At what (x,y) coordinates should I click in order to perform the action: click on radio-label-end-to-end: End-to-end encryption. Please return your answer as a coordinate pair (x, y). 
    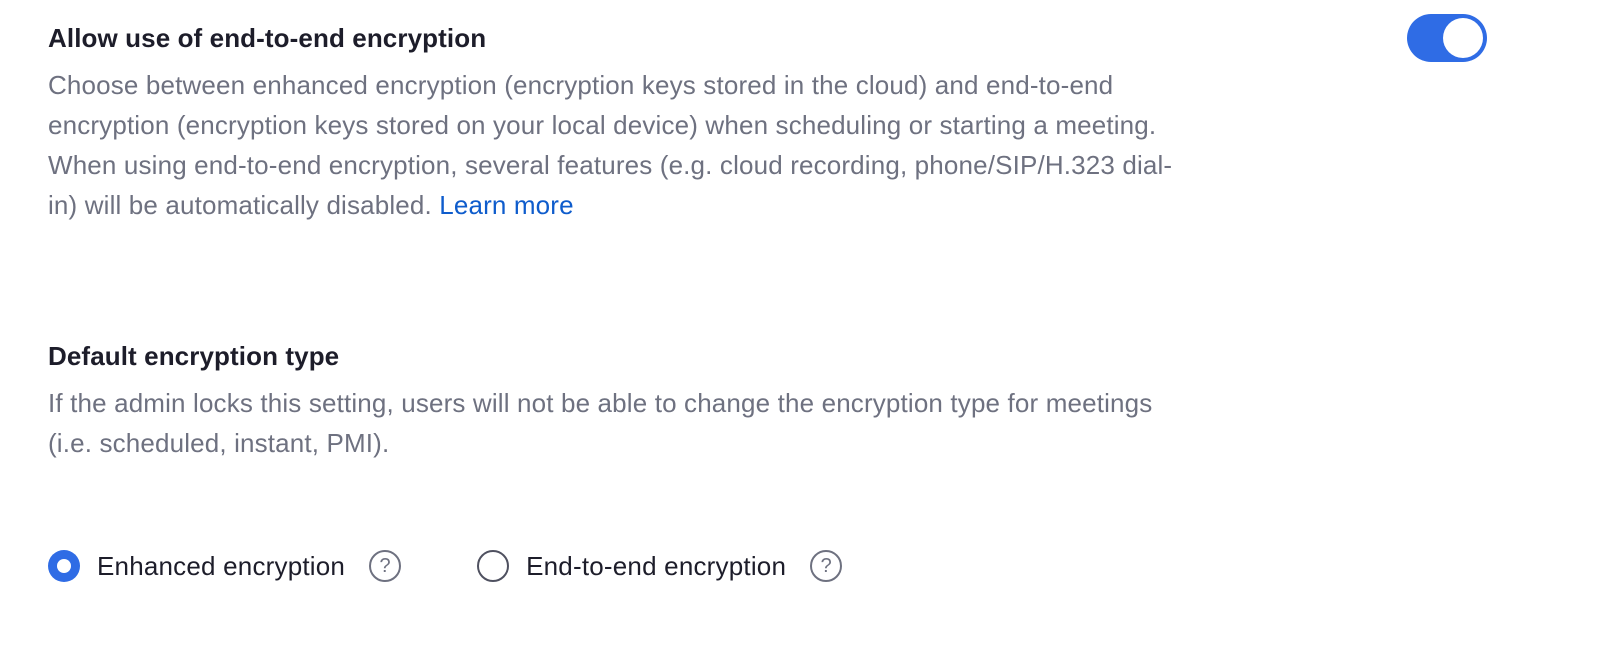
    Looking at the image, I should click on (656, 565).